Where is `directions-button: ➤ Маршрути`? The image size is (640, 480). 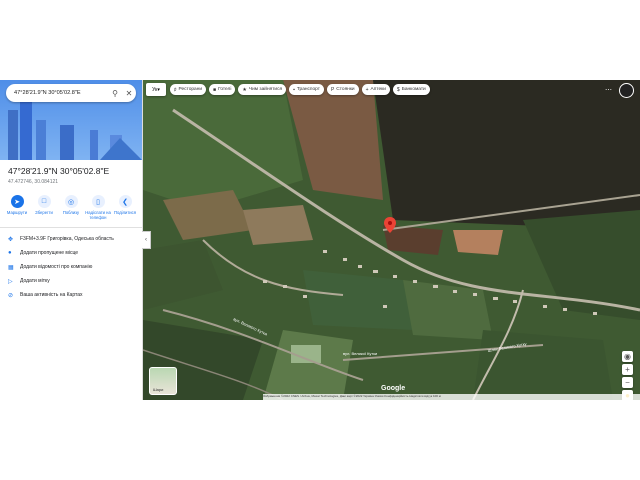
directions-button: ➤ Маршрути is located at coordinates (17, 207).